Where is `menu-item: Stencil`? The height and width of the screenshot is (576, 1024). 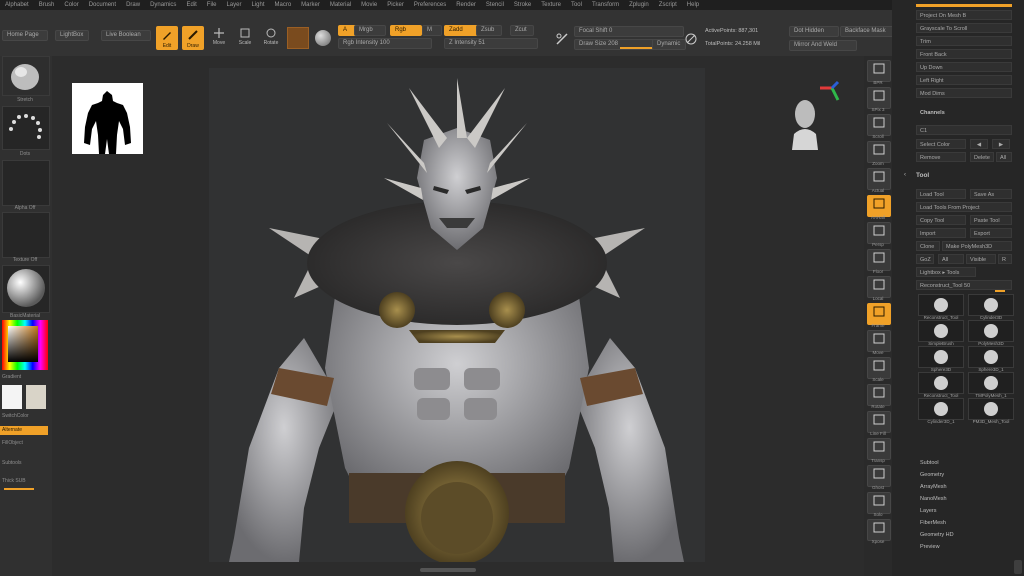
menu-item: Stencil is located at coordinates (495, 5).